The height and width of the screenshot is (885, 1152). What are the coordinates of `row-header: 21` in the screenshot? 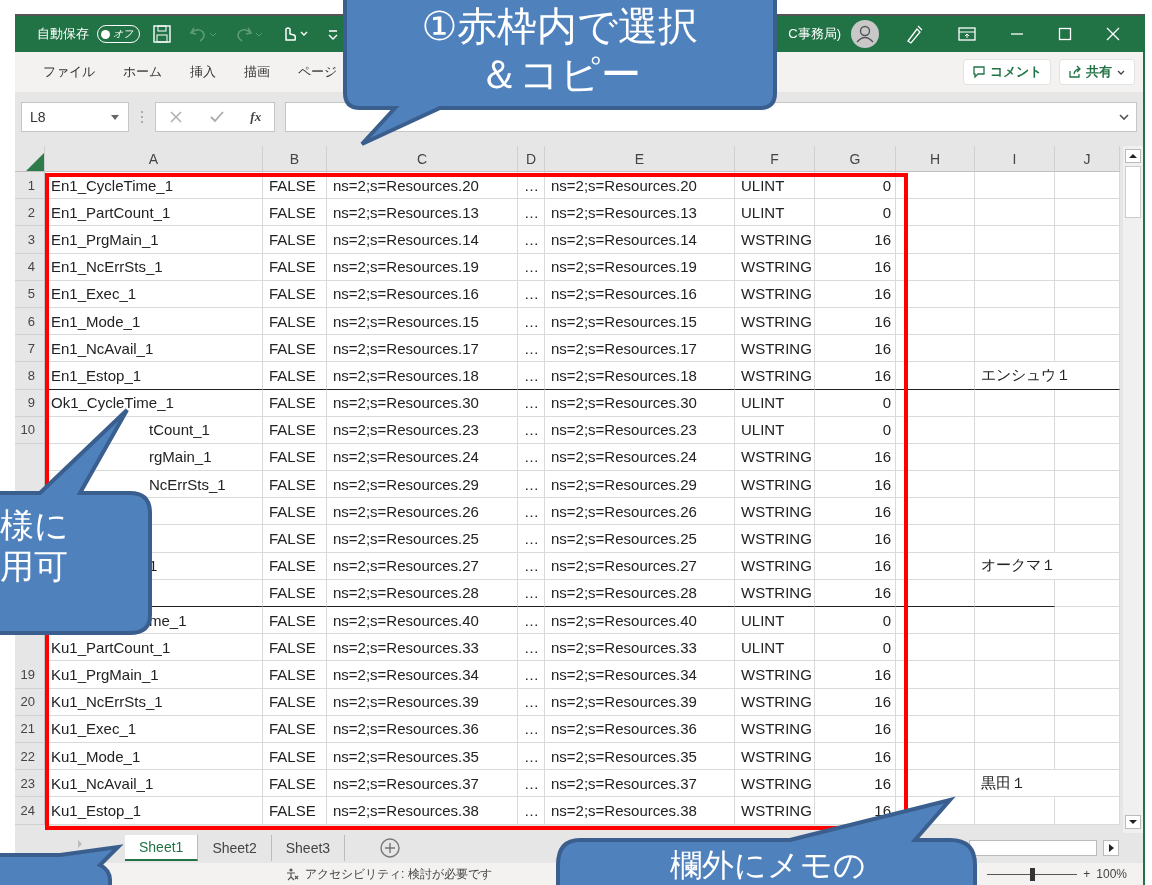 It's located at (30, 729).